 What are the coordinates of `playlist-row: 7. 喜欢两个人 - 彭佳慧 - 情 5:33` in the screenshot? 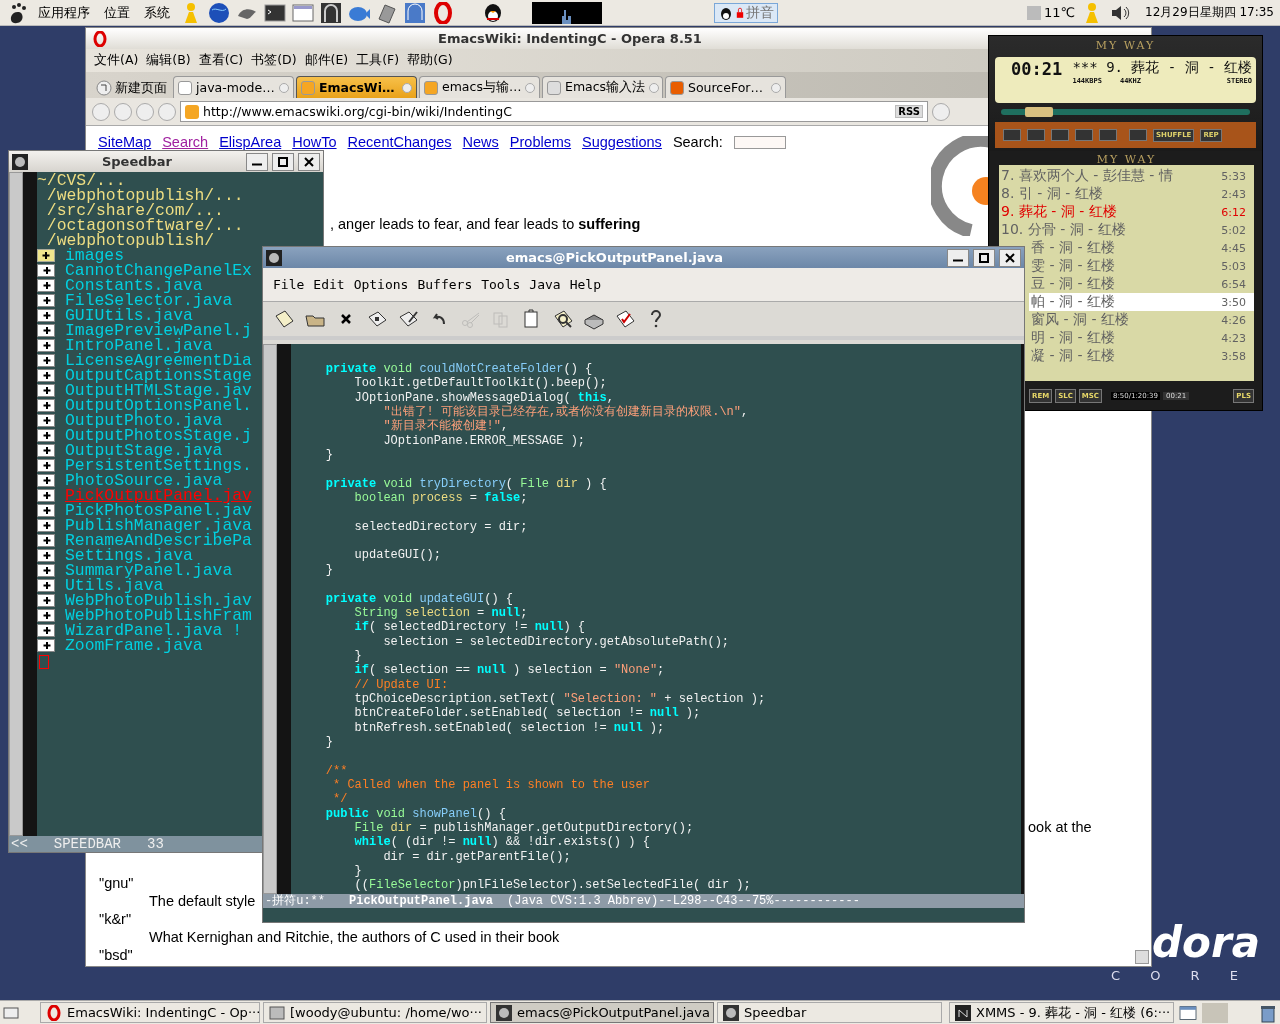 It's located at (1126, 176).